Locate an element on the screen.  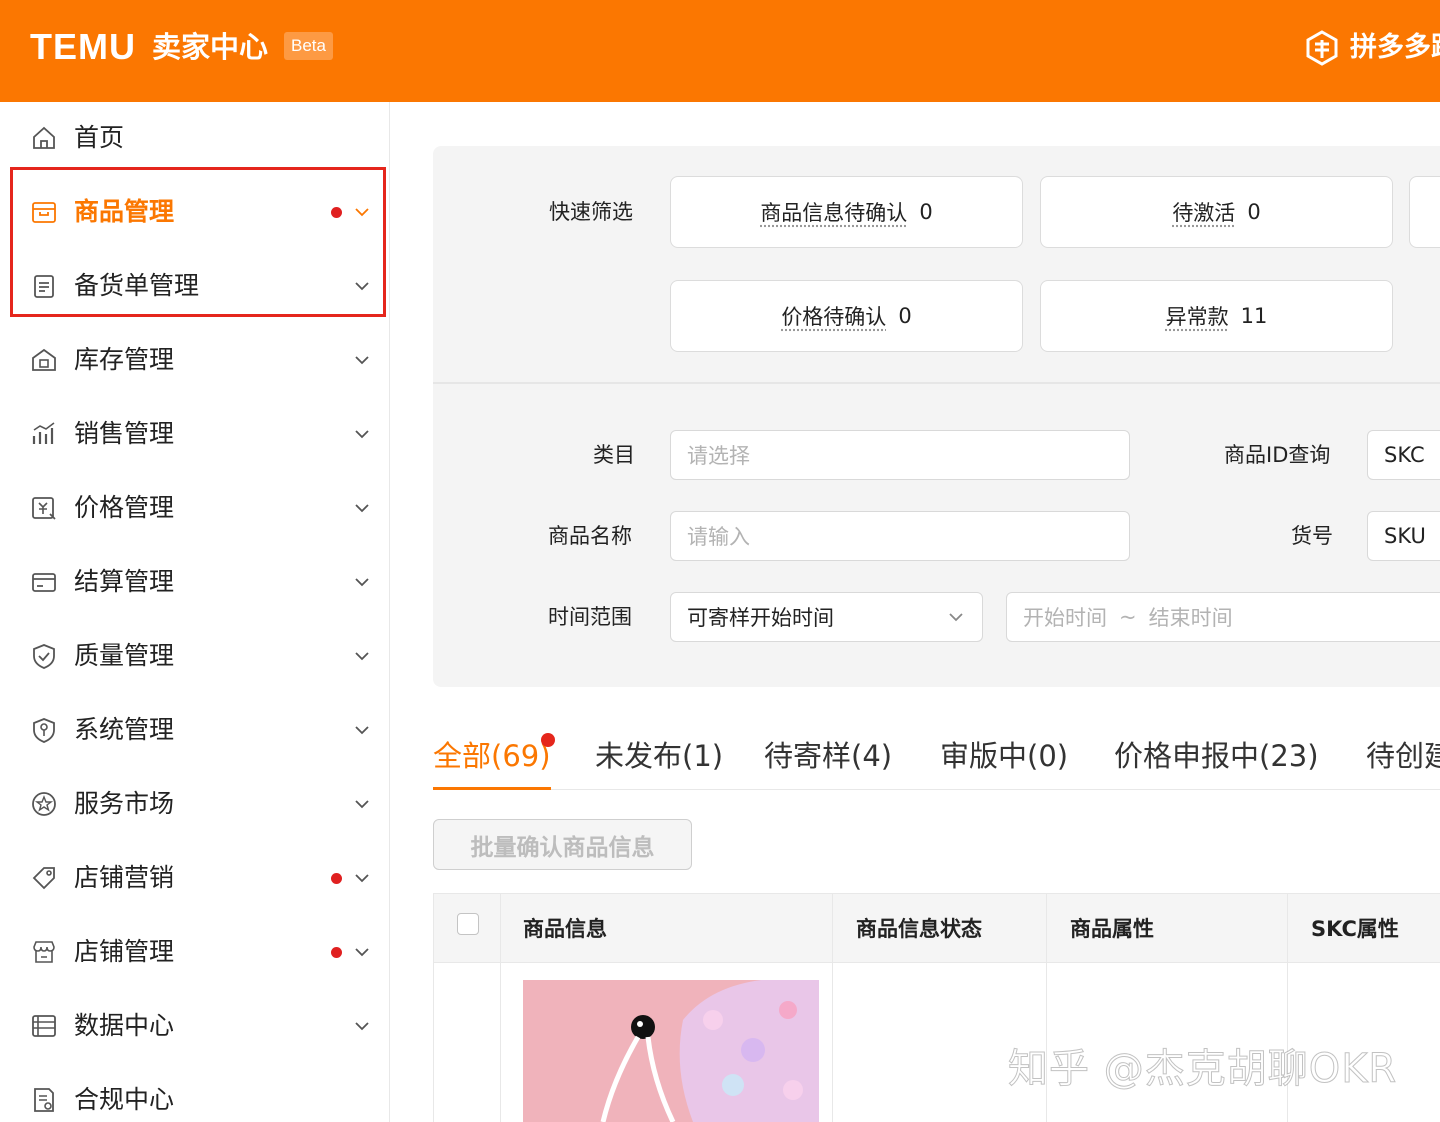
sidebar-item-label: 店铺营销 is located at coordinates (124, 878).